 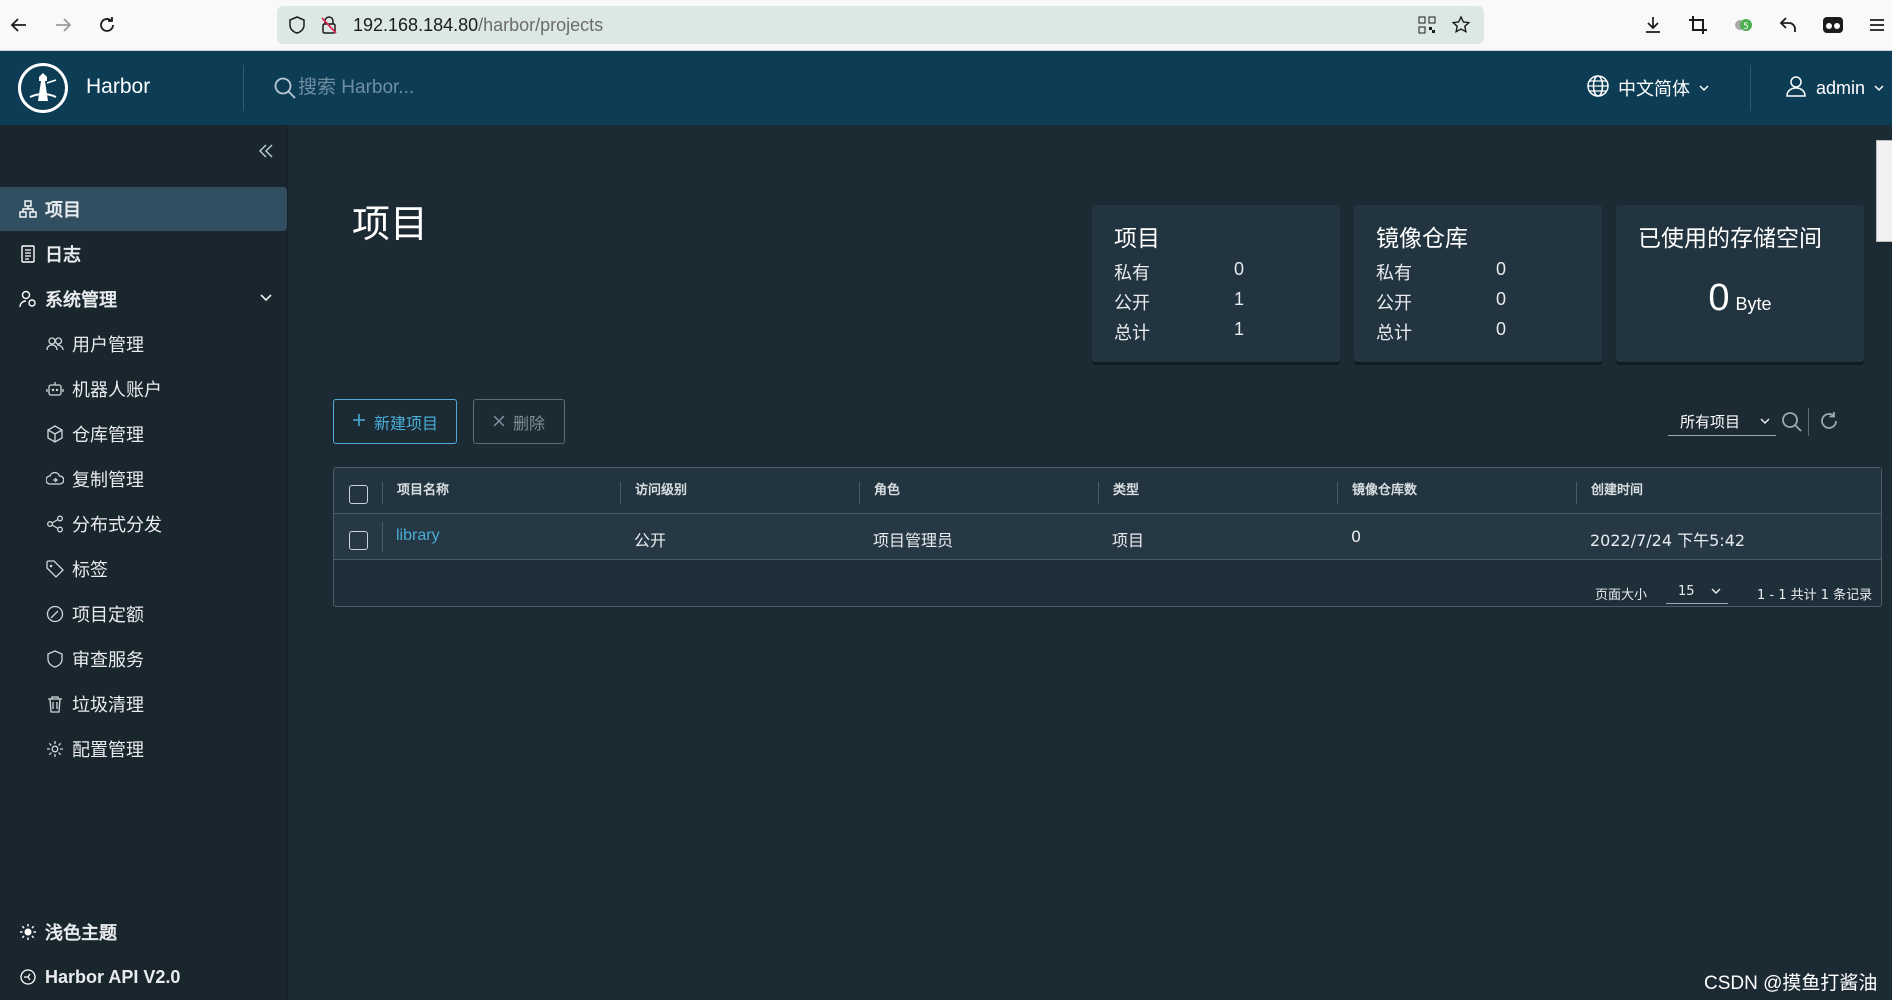 What do you see at coordinates (43, 88) in the screenshot?
I see `harbor-logo-icon` at bounding box center [43, 88].